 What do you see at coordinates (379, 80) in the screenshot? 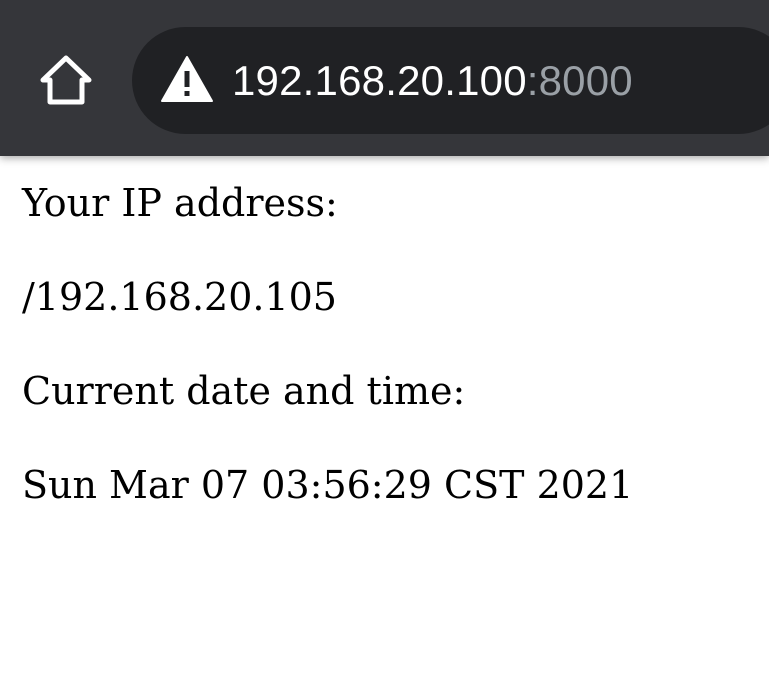
I see `url-host: 192.168.20.100` at bounding box center [379, 80].